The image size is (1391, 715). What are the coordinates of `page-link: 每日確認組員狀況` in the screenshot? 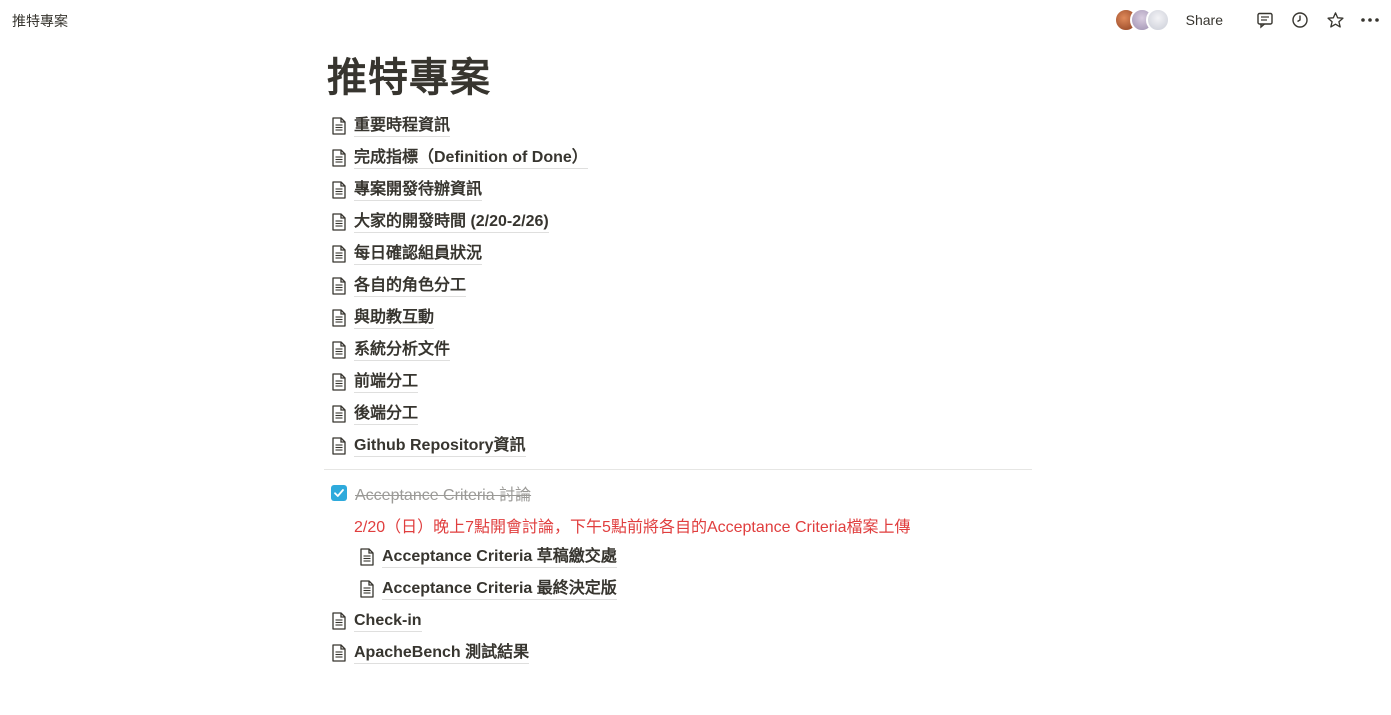 It's located at (678, 254).